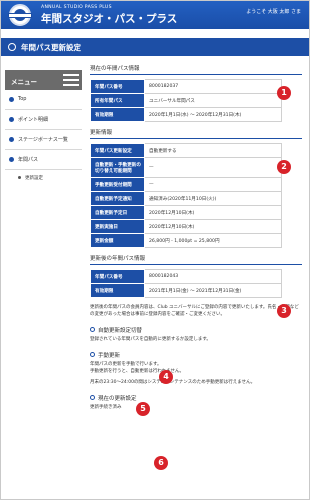 The image size is (320, 500). I want to click on manual-renewal-heading: 手動更新, so click(109, 356).